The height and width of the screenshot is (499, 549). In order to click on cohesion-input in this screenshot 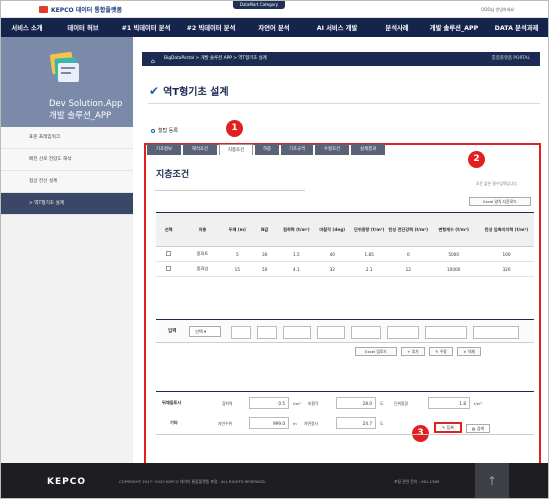, I will do `click(297, 332)`.